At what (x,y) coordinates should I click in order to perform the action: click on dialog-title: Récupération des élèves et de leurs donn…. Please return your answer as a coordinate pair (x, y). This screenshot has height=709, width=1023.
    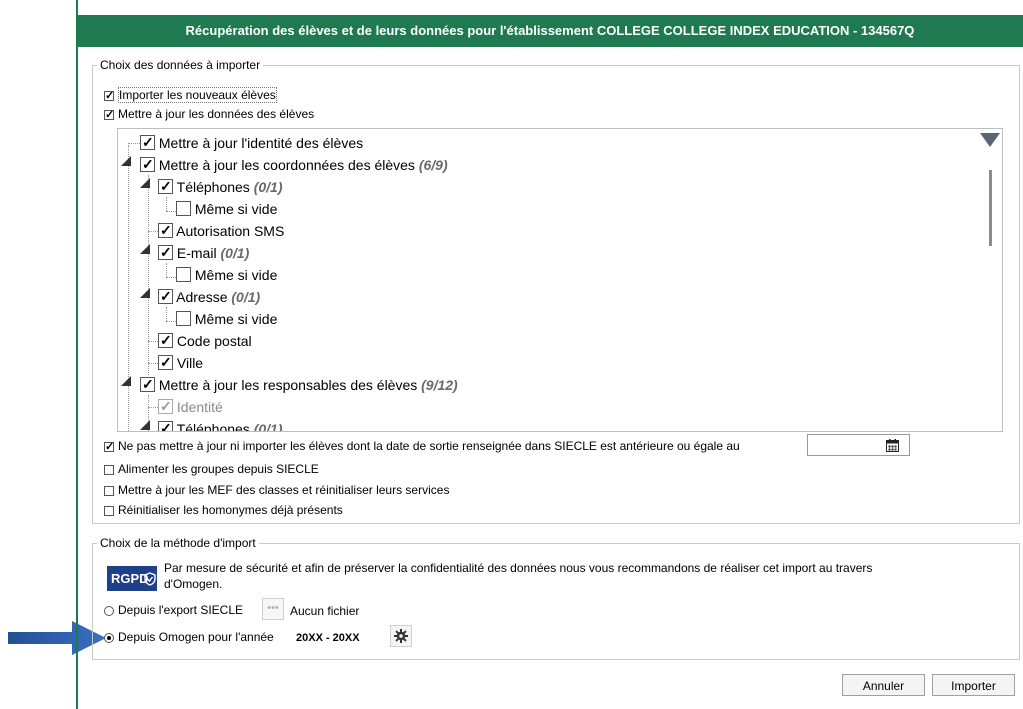
    Looking at the image, I should click on (550, 31).